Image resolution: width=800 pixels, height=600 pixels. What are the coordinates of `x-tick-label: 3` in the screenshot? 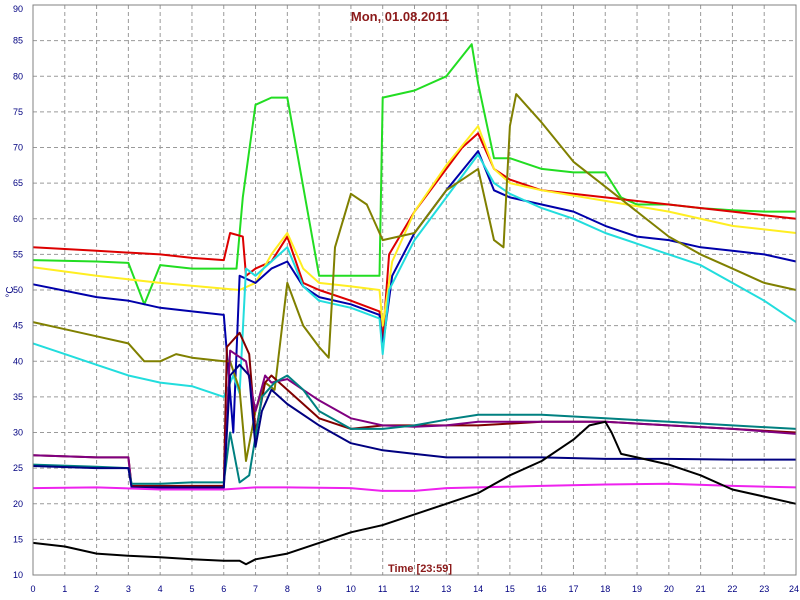 It's located at (128, 589).